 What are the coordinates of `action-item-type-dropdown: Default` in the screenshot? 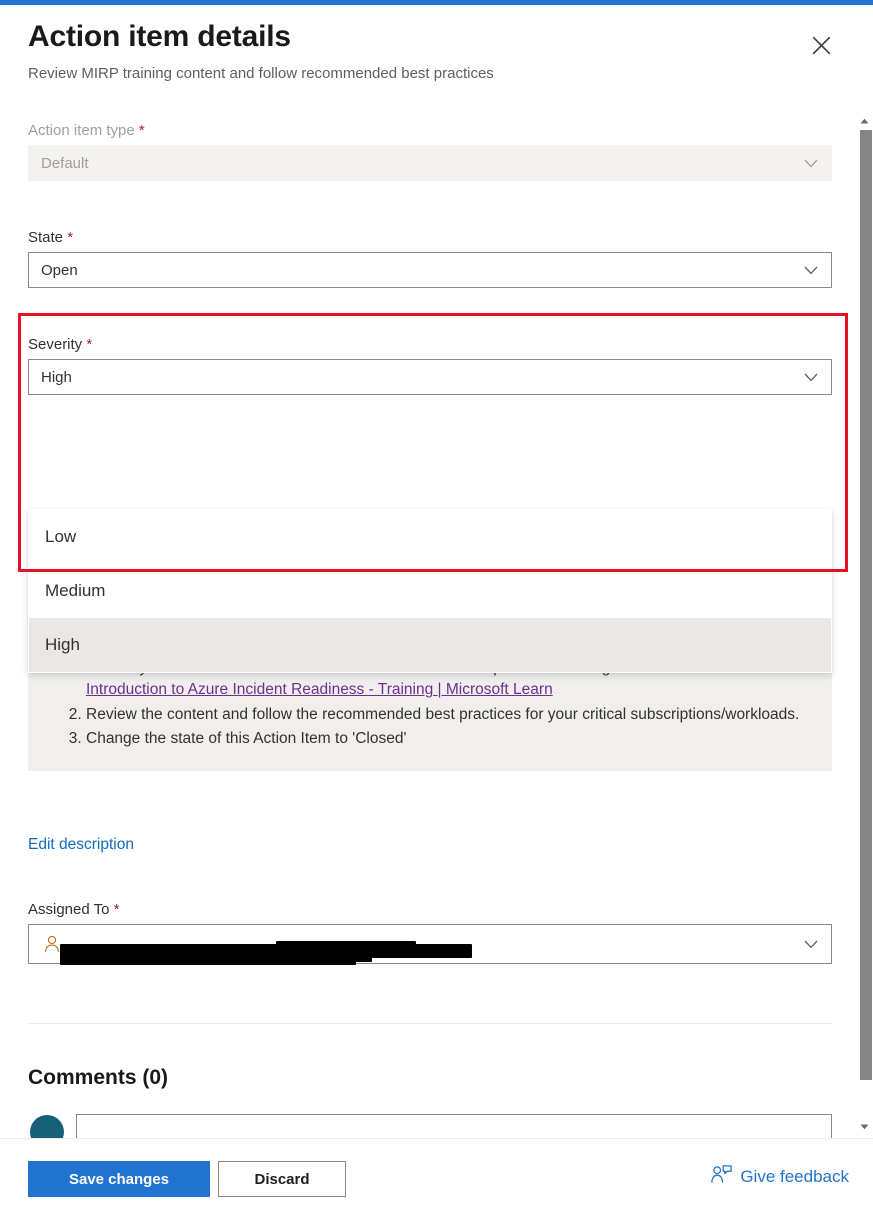 It's located at (430, 163).